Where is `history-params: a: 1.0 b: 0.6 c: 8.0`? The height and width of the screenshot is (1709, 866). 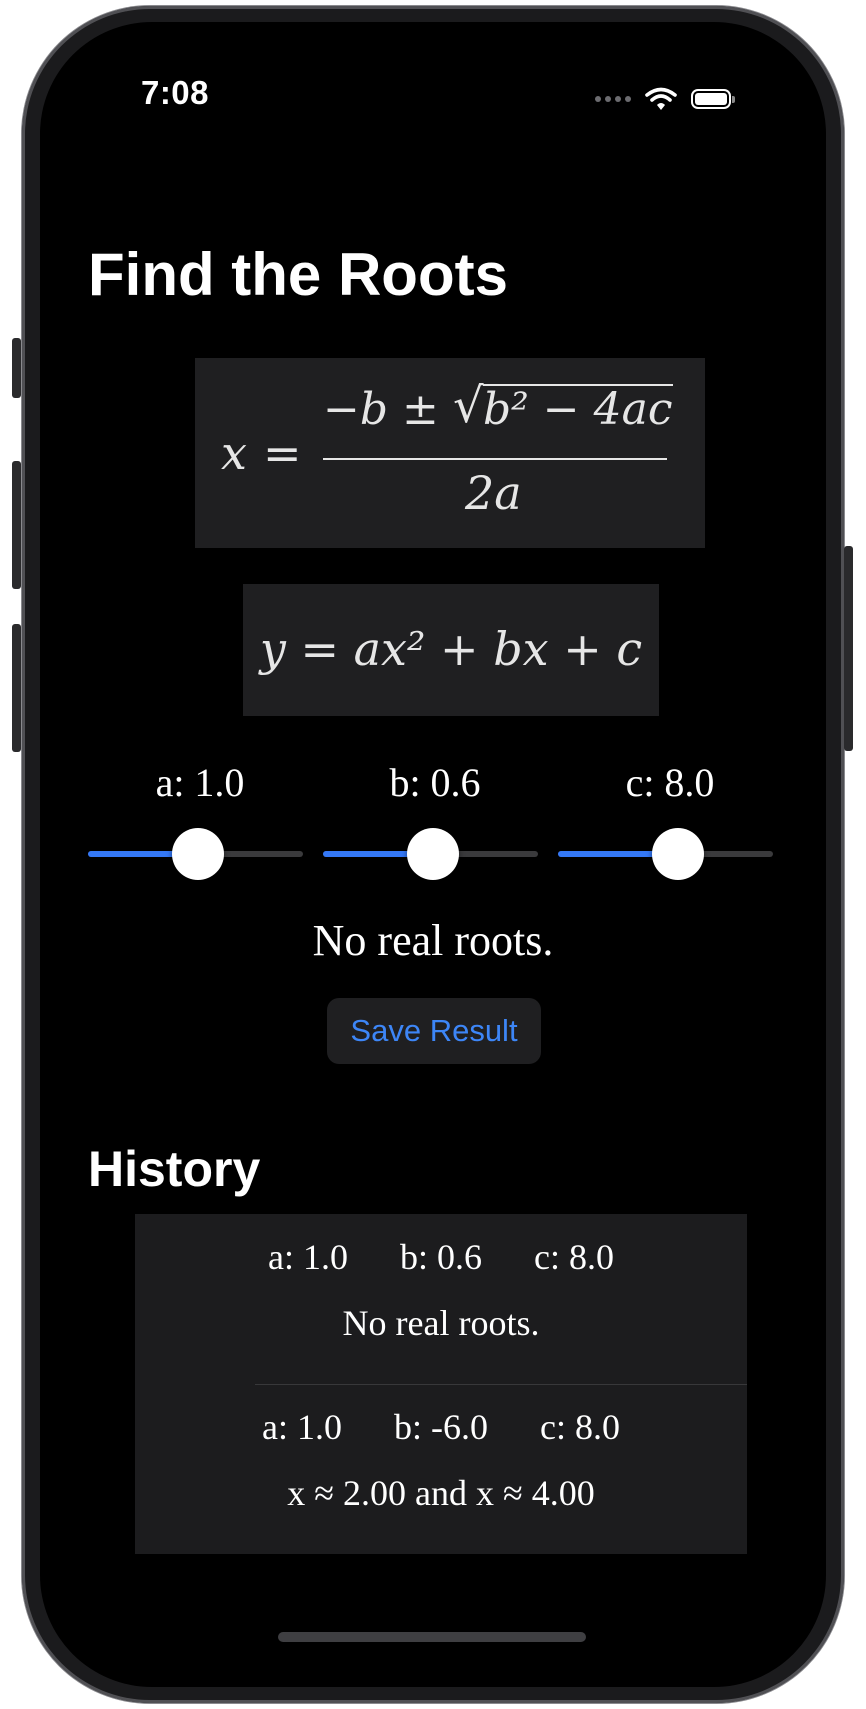
history-params: a: 1.0 b: 0.6 c: 8.0 is located at coordinates (441, 1257).